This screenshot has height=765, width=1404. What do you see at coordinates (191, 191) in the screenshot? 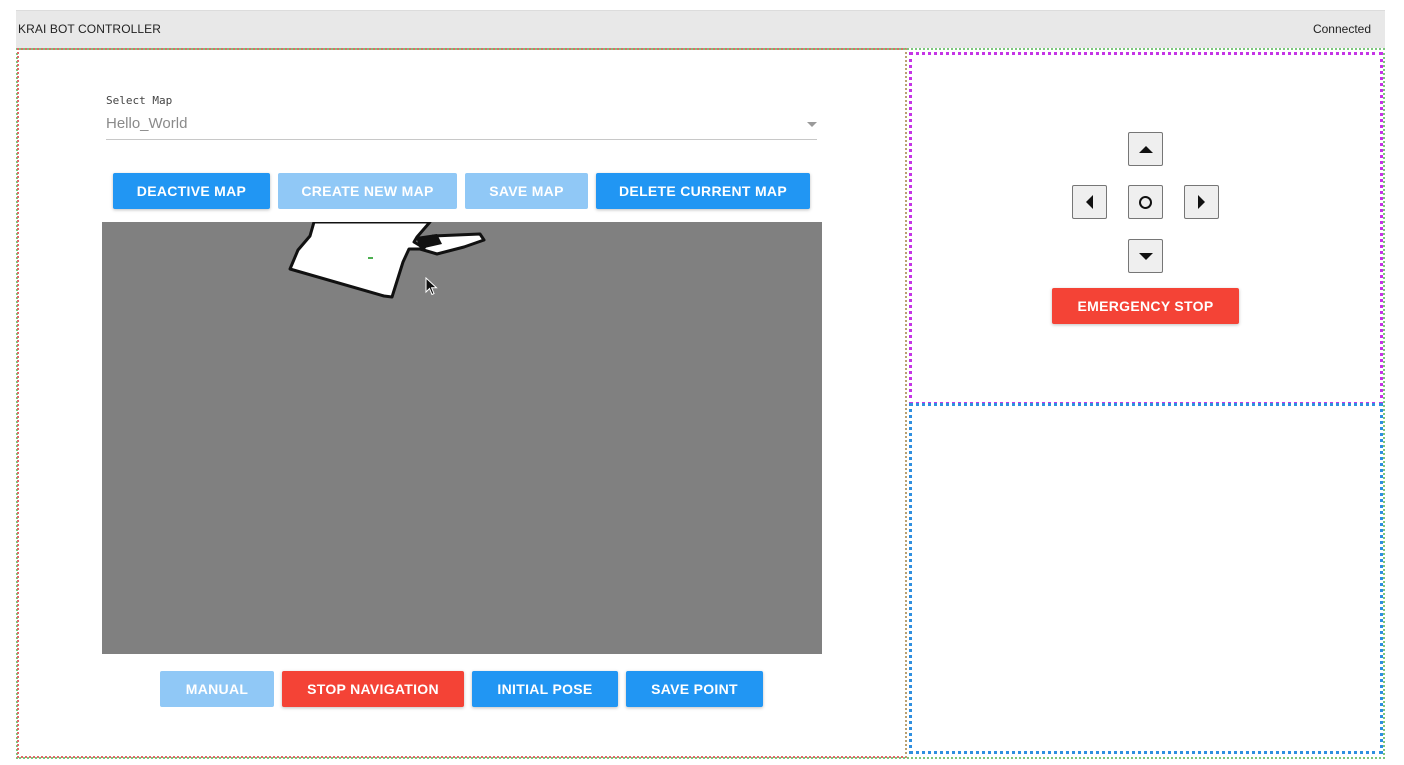
I see `deactive-map-button: DEACTIVE MAP` at bounding box center [191, 191].